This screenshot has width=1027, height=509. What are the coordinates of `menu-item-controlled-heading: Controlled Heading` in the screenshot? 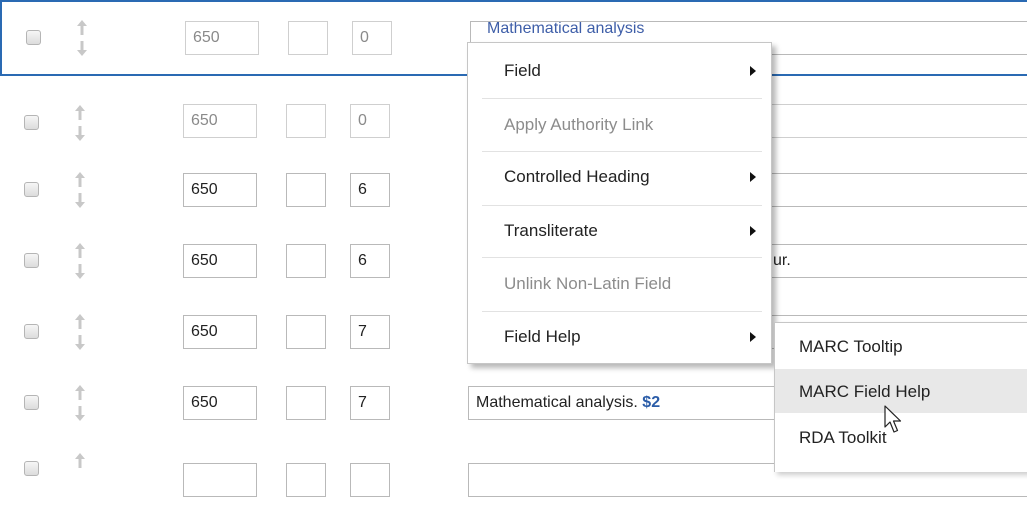 It's located at (622, 177).